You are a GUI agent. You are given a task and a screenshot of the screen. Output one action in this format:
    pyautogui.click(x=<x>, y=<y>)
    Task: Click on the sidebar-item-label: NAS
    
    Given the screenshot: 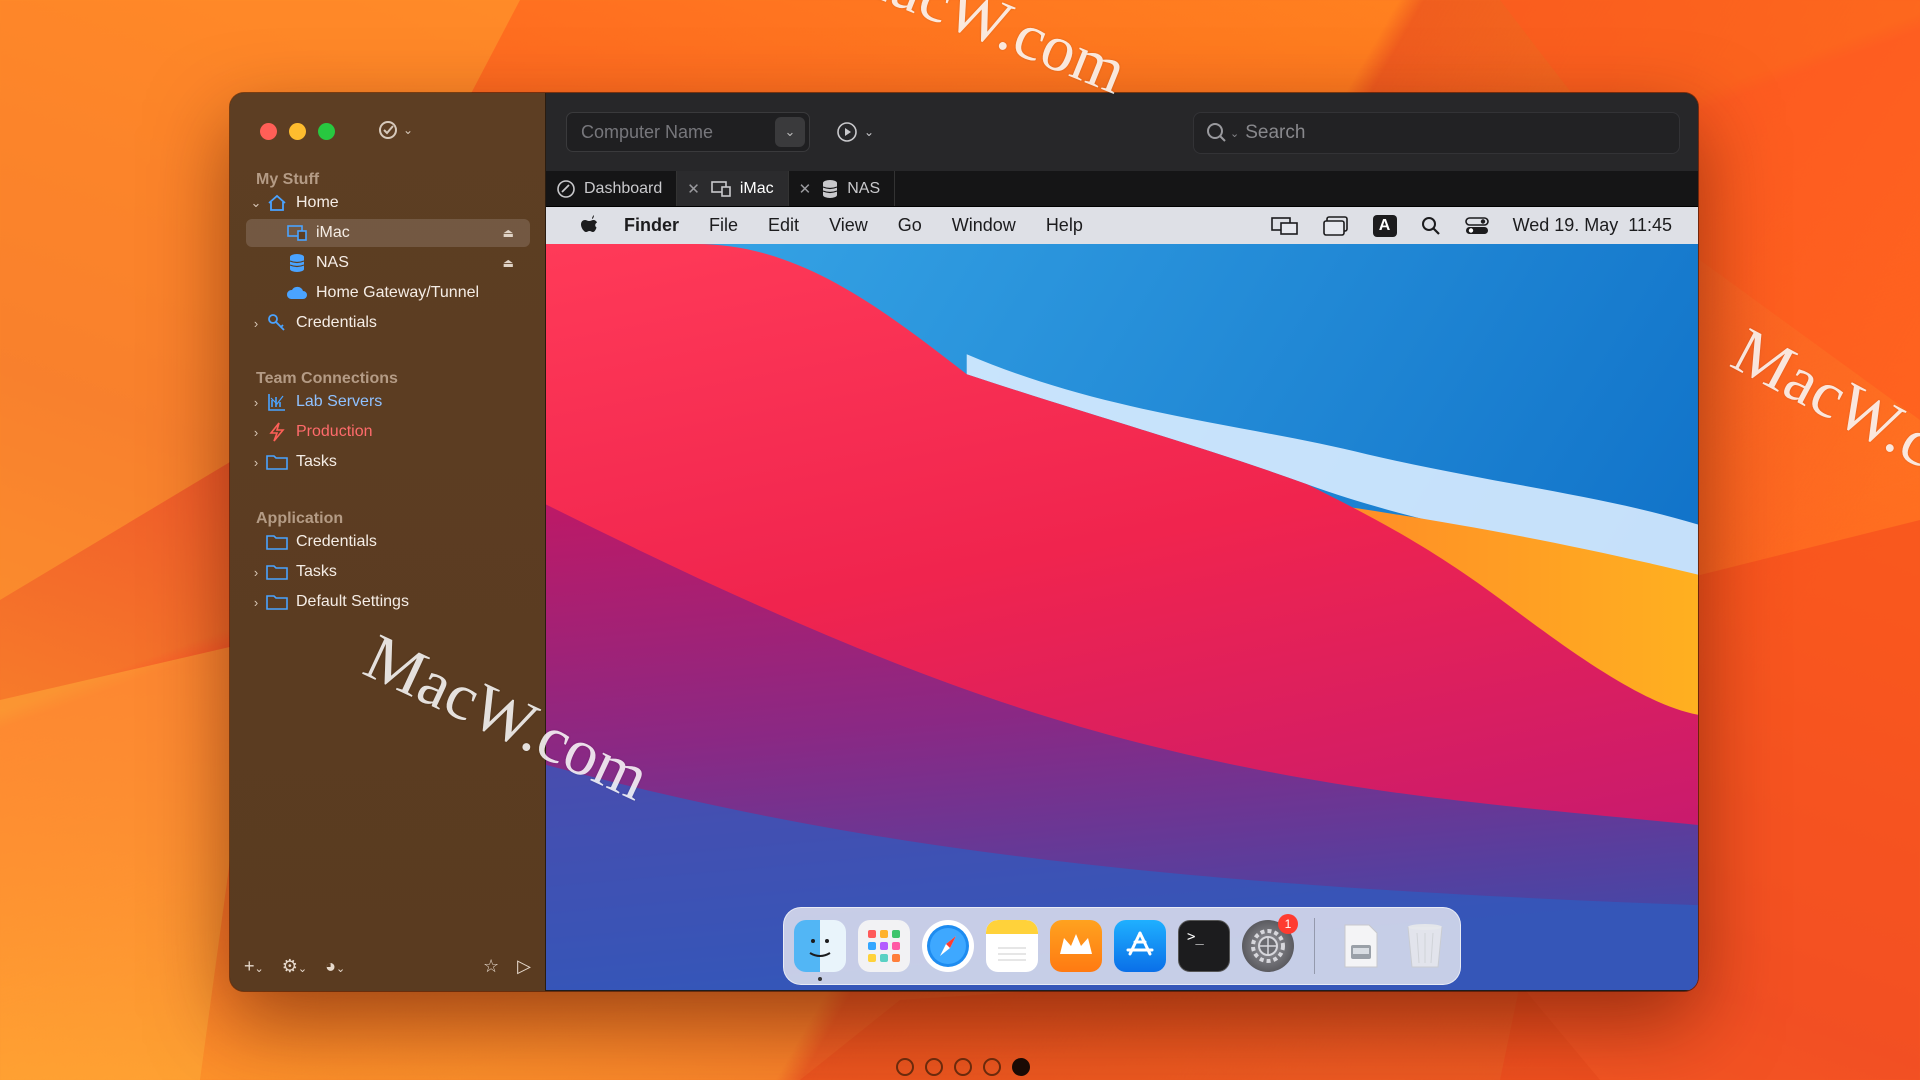 What is the action you would take?
    pyautogui.click(x=332, y=262)
    